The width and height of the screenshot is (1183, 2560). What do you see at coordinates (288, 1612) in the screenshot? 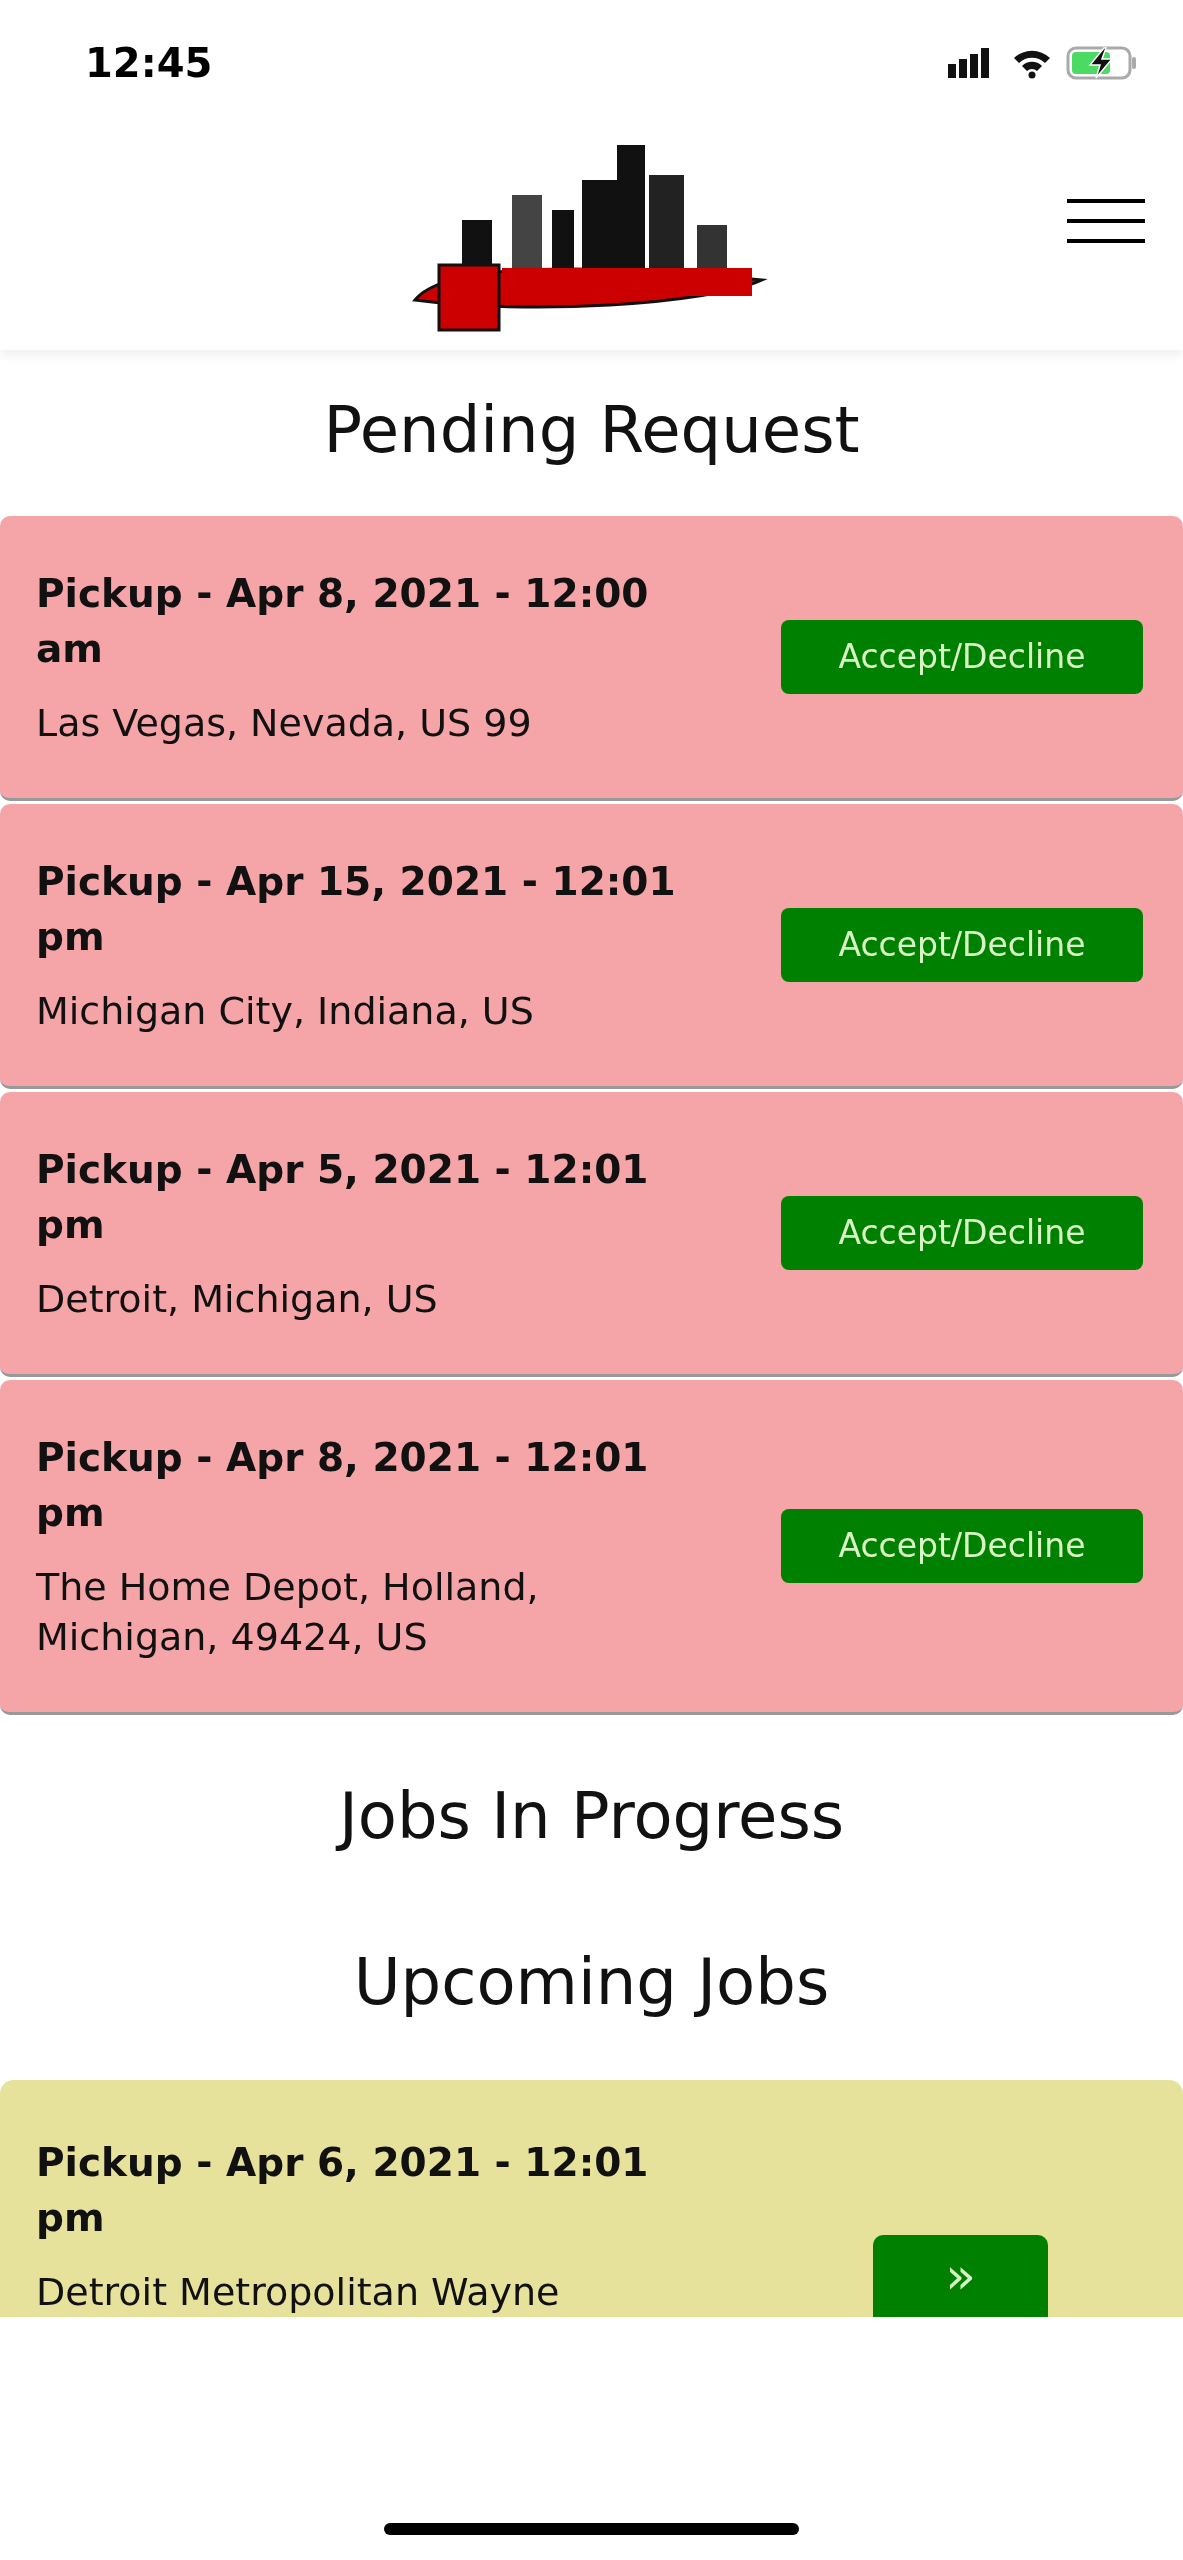
I see `pickup-location: The Home Depot, Holland, Michigan, 49424, US` at bounding box center [288, 1612].